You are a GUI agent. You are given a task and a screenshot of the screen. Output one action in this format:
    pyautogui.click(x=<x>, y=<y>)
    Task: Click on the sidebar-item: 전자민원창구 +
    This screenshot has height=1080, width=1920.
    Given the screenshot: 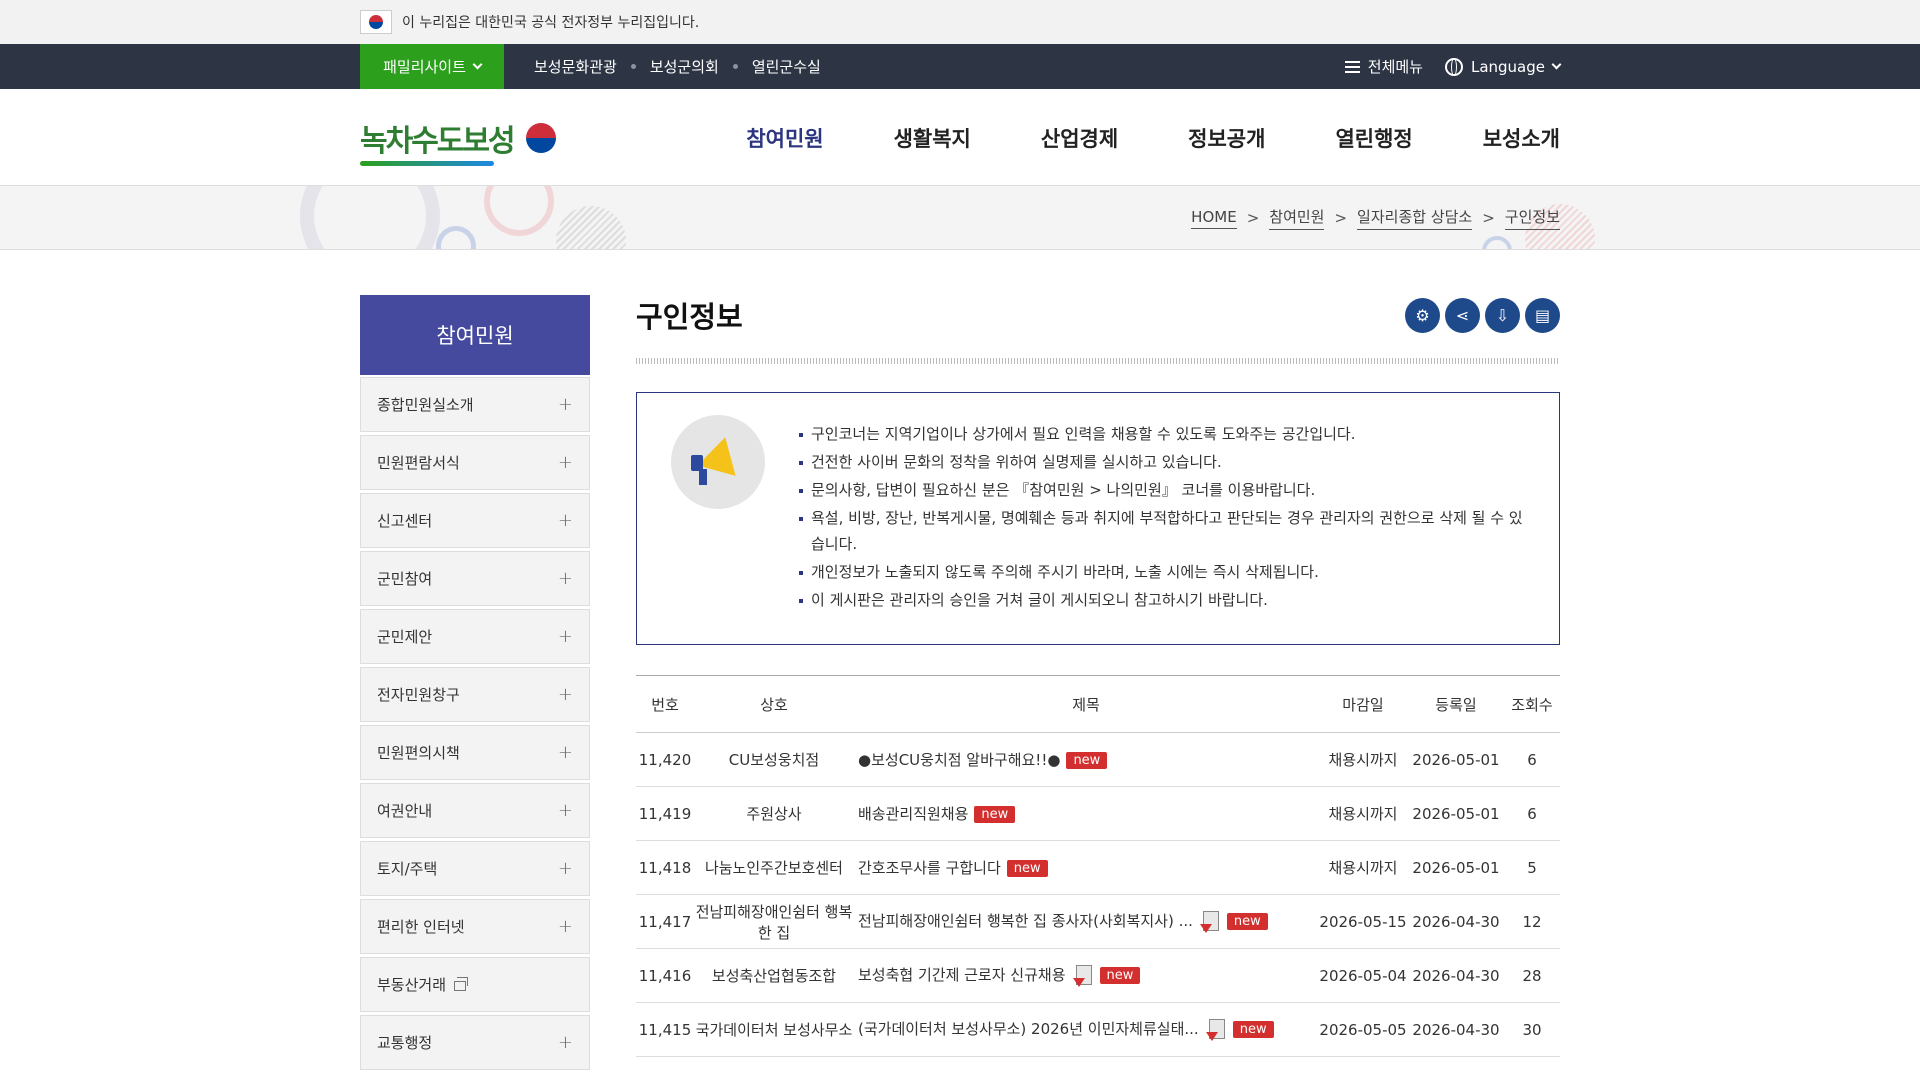 What is the action you would take?
    pyautogui.click(x=475, y=694)
    